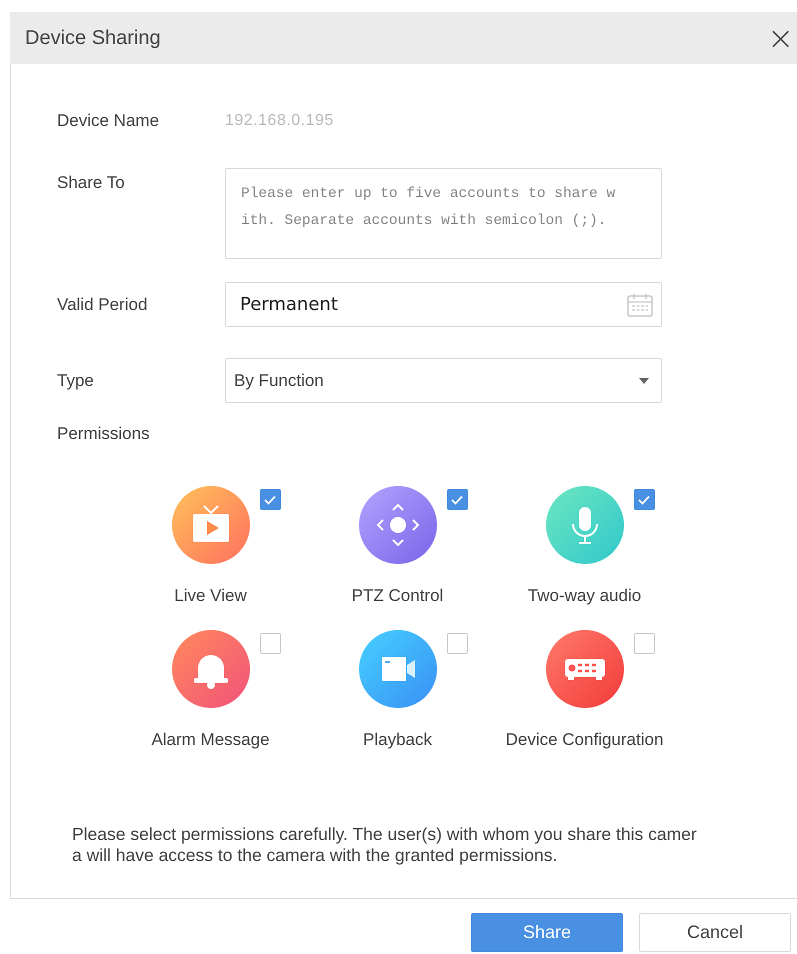  What do you see at coordinates (211, 525) in the screenshot?
I see `tv-icon` at bounding box center [211, 525].